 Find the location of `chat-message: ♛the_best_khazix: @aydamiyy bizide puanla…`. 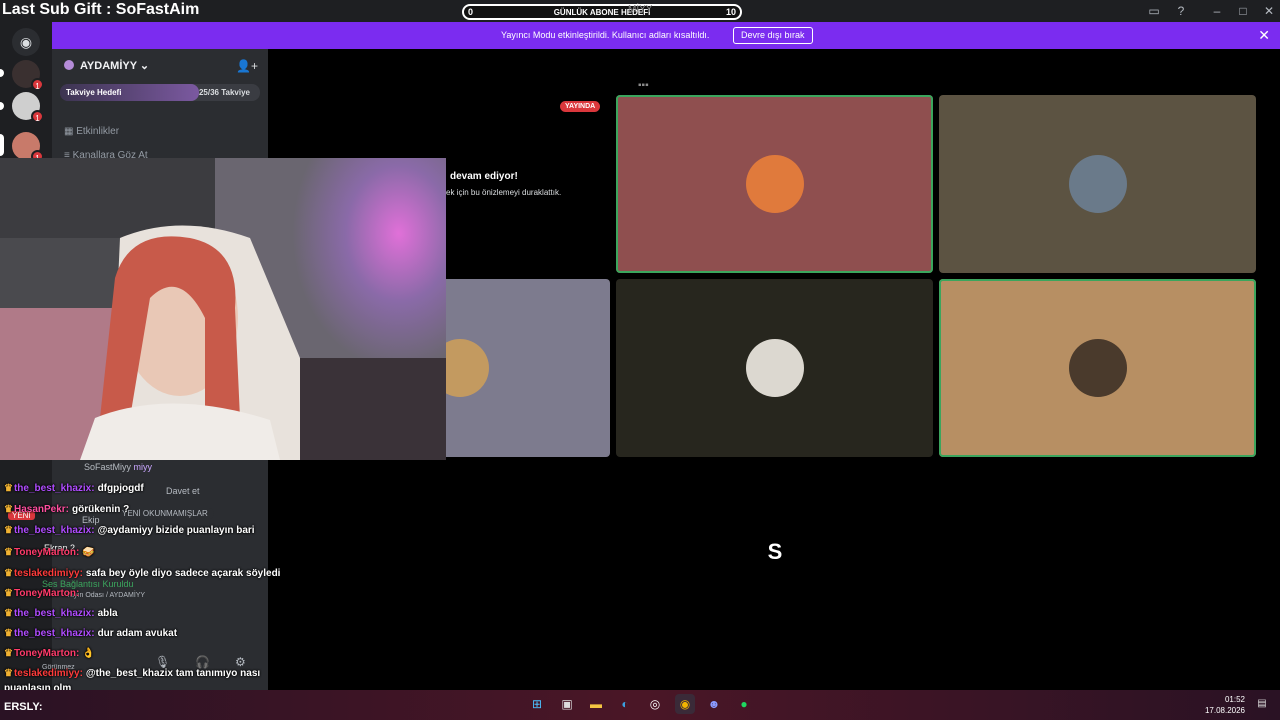

chat-message: ♛the_best_khazix: @aydamiyy bizide puanla… is located at coordinates (129, 530).